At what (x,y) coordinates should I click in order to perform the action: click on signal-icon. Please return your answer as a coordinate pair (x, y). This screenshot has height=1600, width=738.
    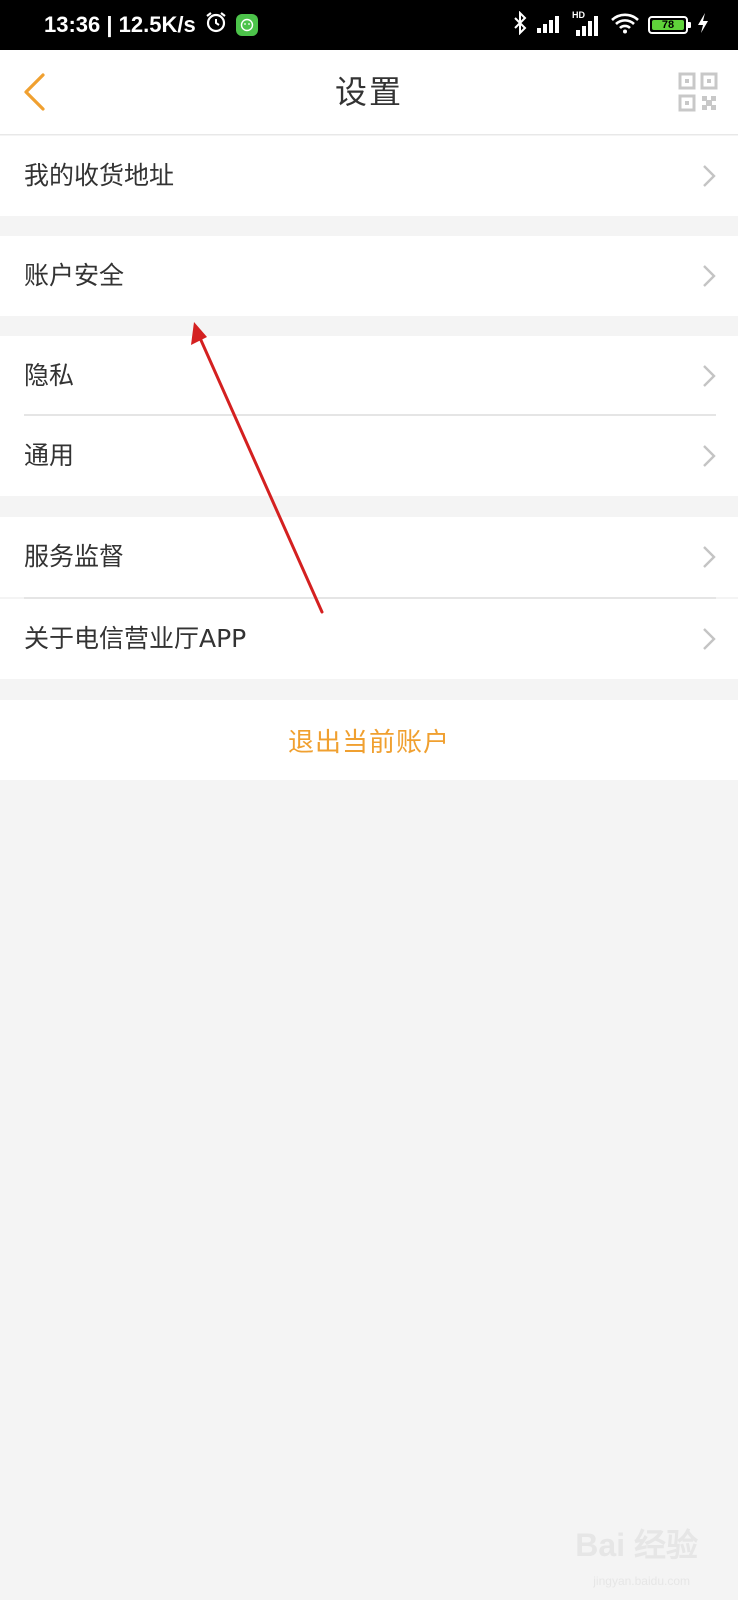
    Looking at the image, I should click on (550, 25).